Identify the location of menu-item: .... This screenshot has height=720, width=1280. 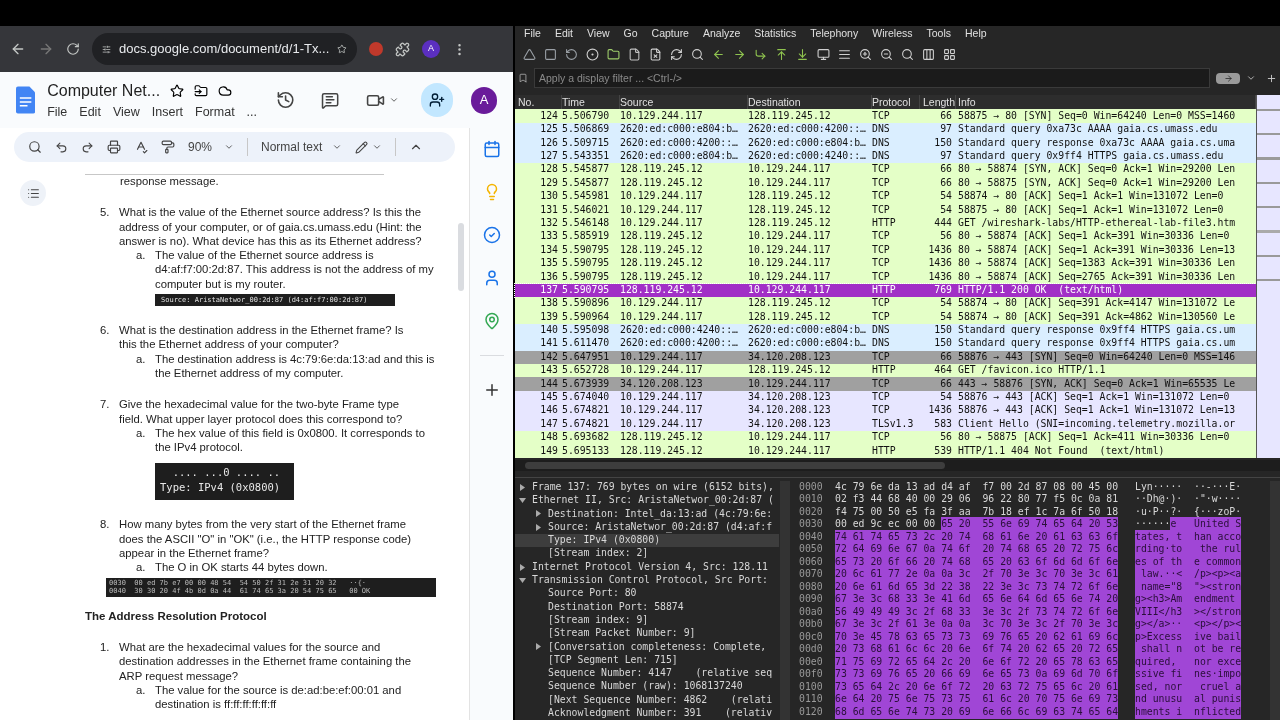
(252, 112).